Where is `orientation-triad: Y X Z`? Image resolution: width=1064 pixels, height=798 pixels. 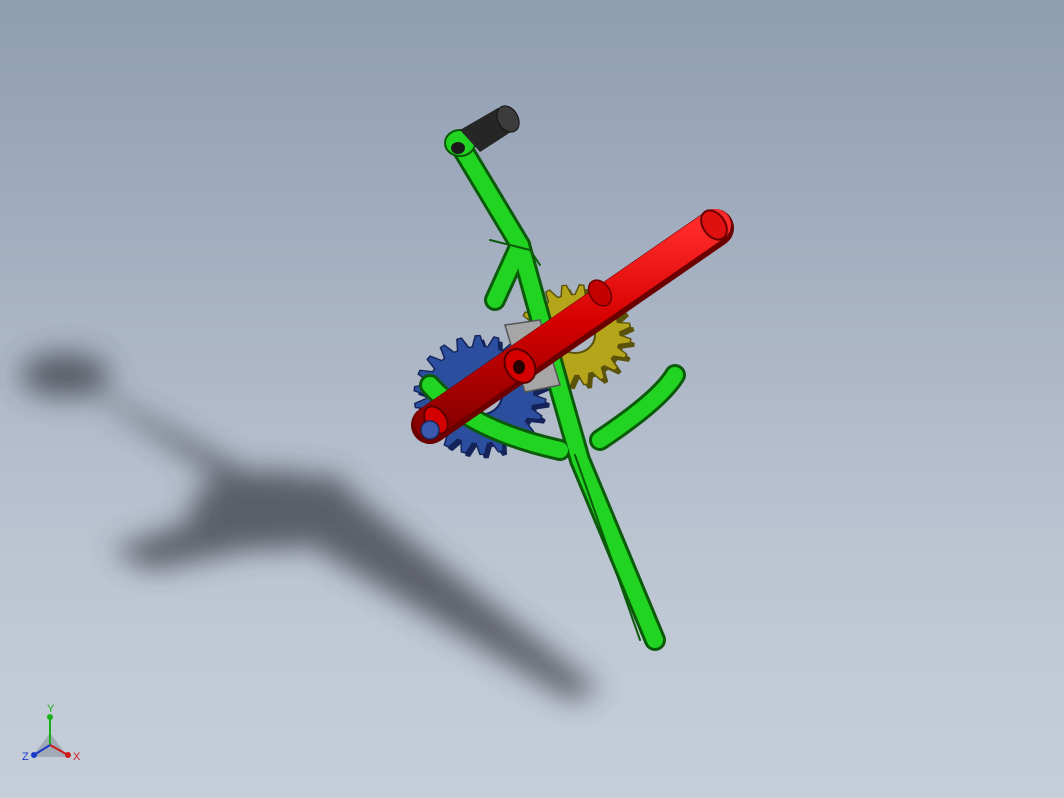
orientation-triad: Y X Z is located at coordinates (51, 733).